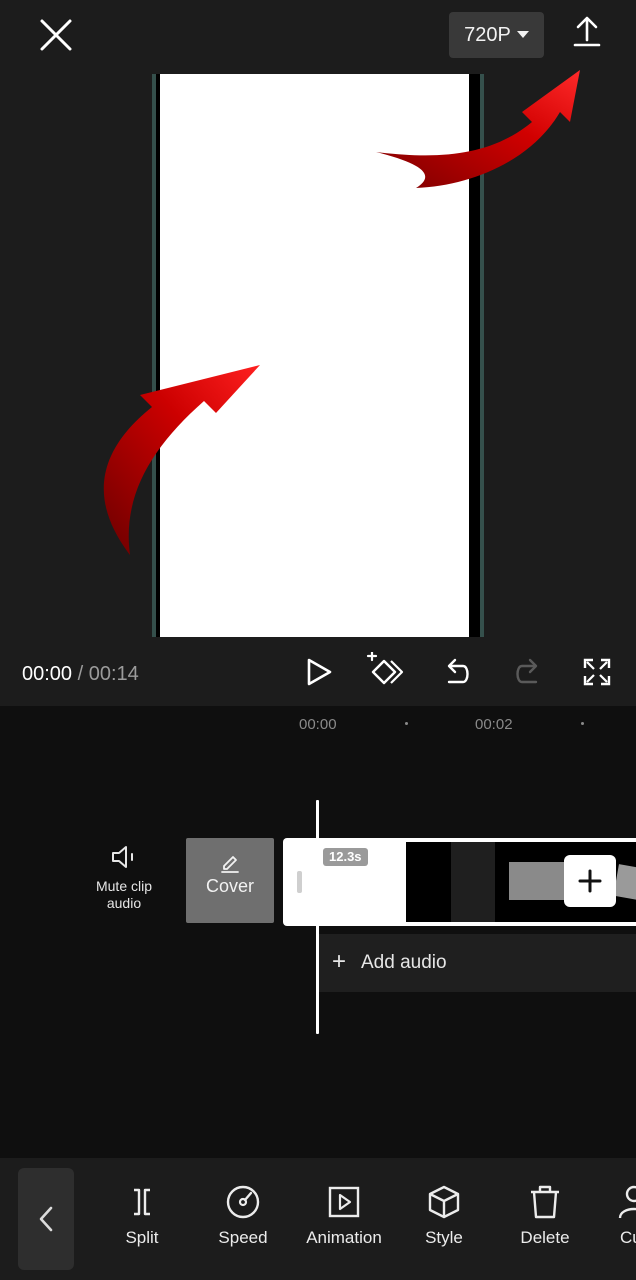  What do you see at coordinates (522, 34) in the screenshot?
I see `chevron-down-icon` at bounding box center [522, 34].